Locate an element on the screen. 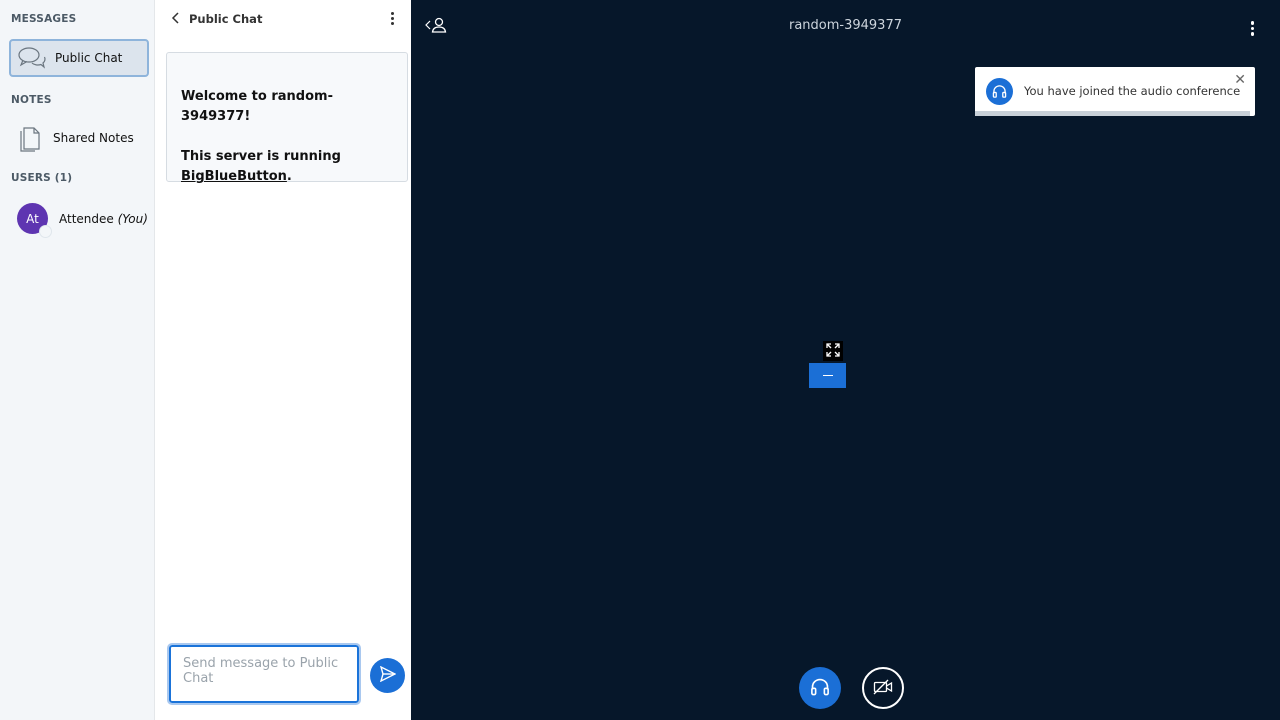  user-list-item: At Attendee (You) is located at coordinates (82, 220).